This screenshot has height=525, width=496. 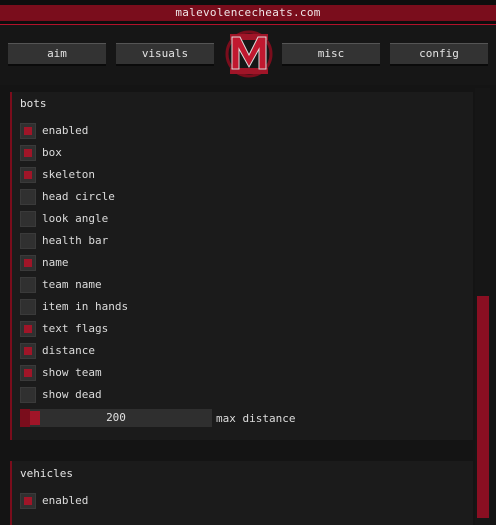 I want to click on window-title: malevolencecheats.com, so click(x=248, y=13).